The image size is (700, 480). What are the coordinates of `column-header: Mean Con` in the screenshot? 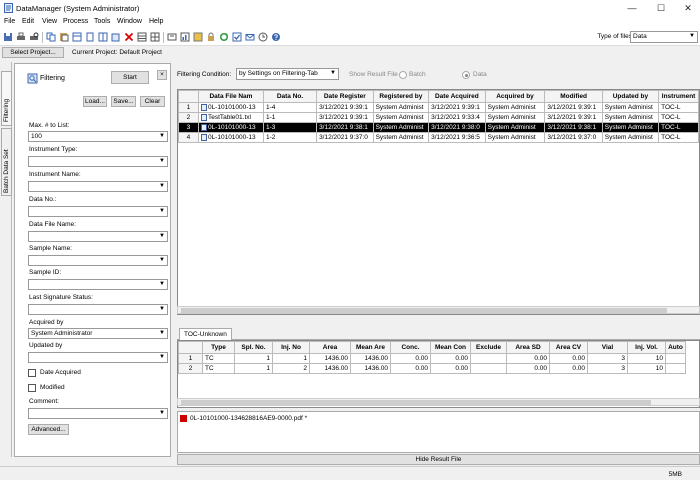 It's located at (450, 347).